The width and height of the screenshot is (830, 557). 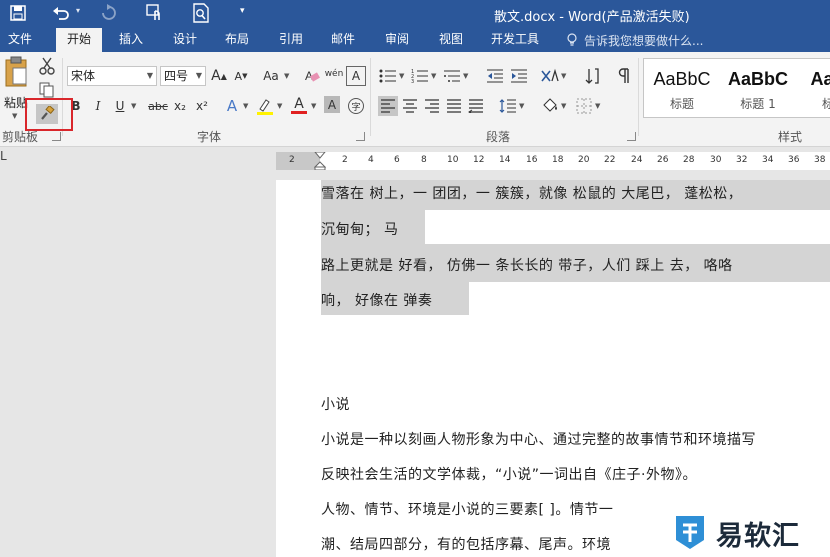 I want to click on clipboard-launcher-icon, so click(x=56, y=136).